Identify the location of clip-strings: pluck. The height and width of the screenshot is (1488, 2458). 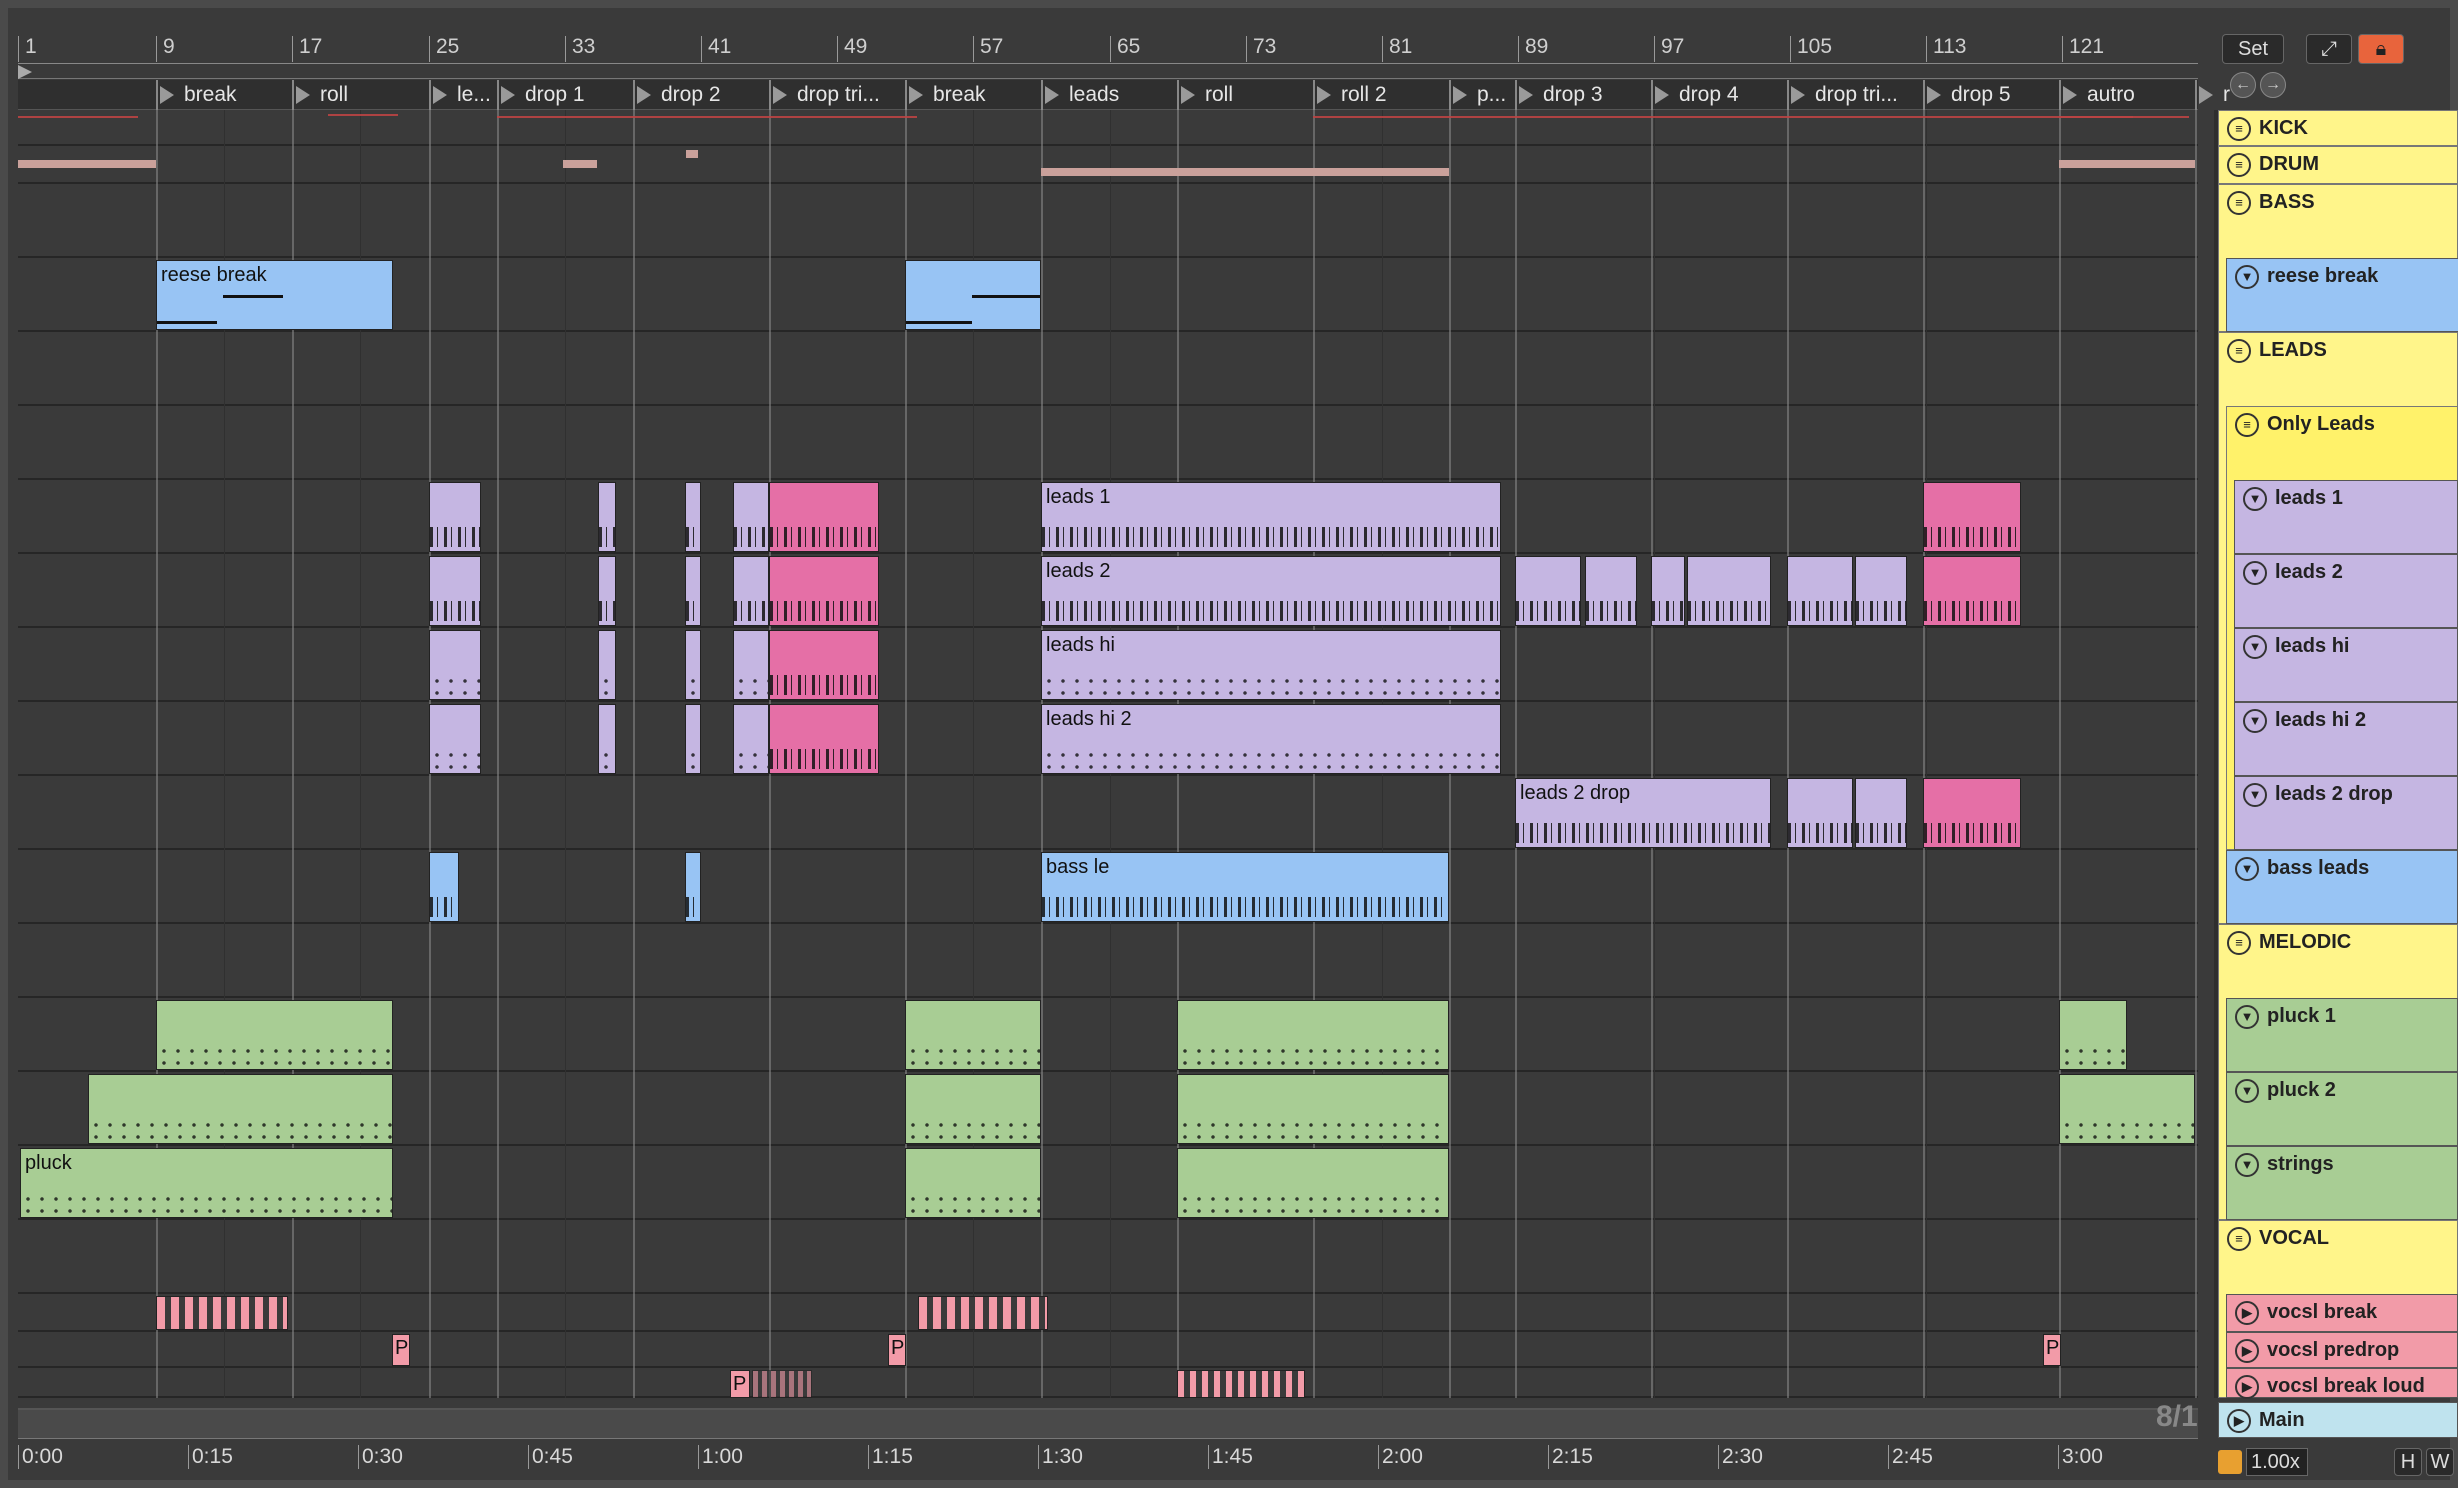
(206, 1183).